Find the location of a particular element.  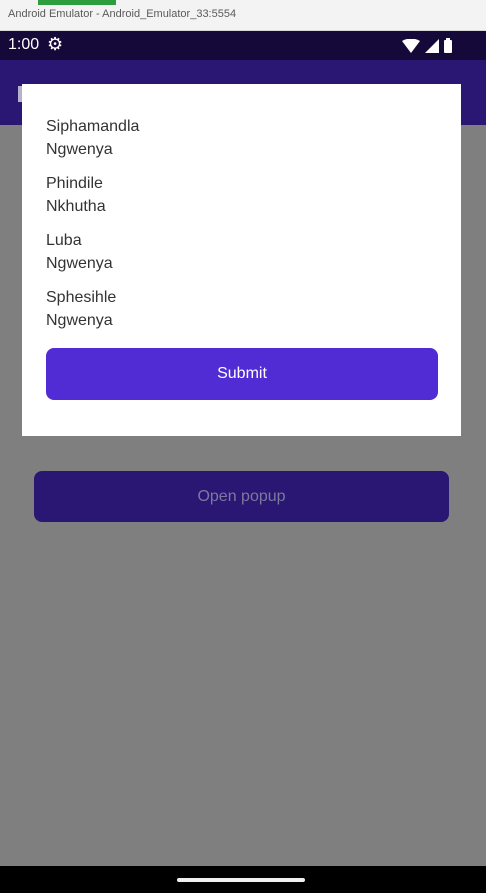

wifi-icon is located at coordinates (411, 45).